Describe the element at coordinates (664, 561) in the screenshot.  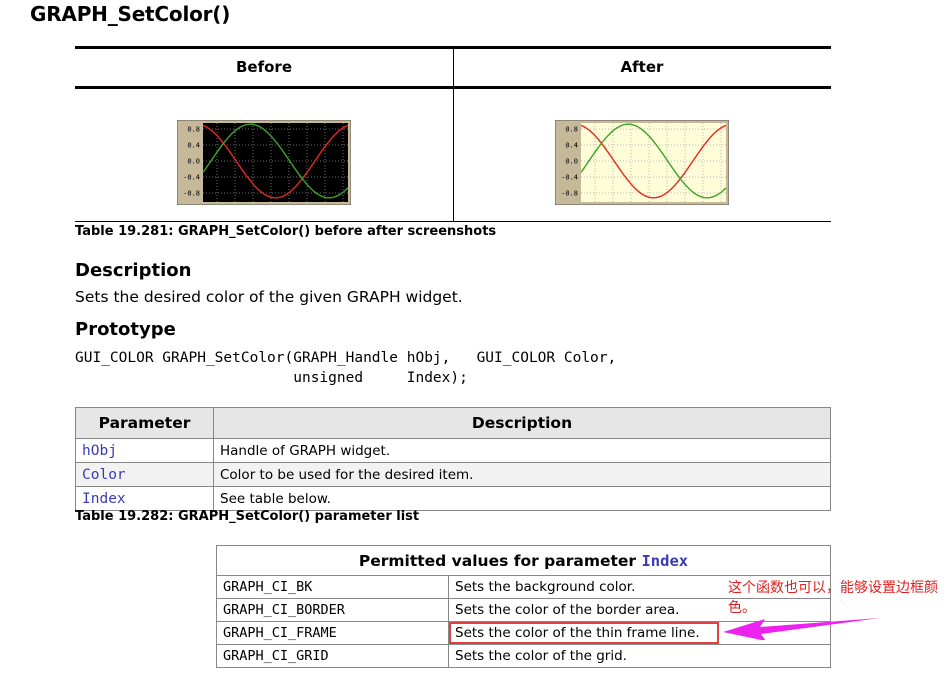
I see `permitted-values-header-param: Index` at that location.